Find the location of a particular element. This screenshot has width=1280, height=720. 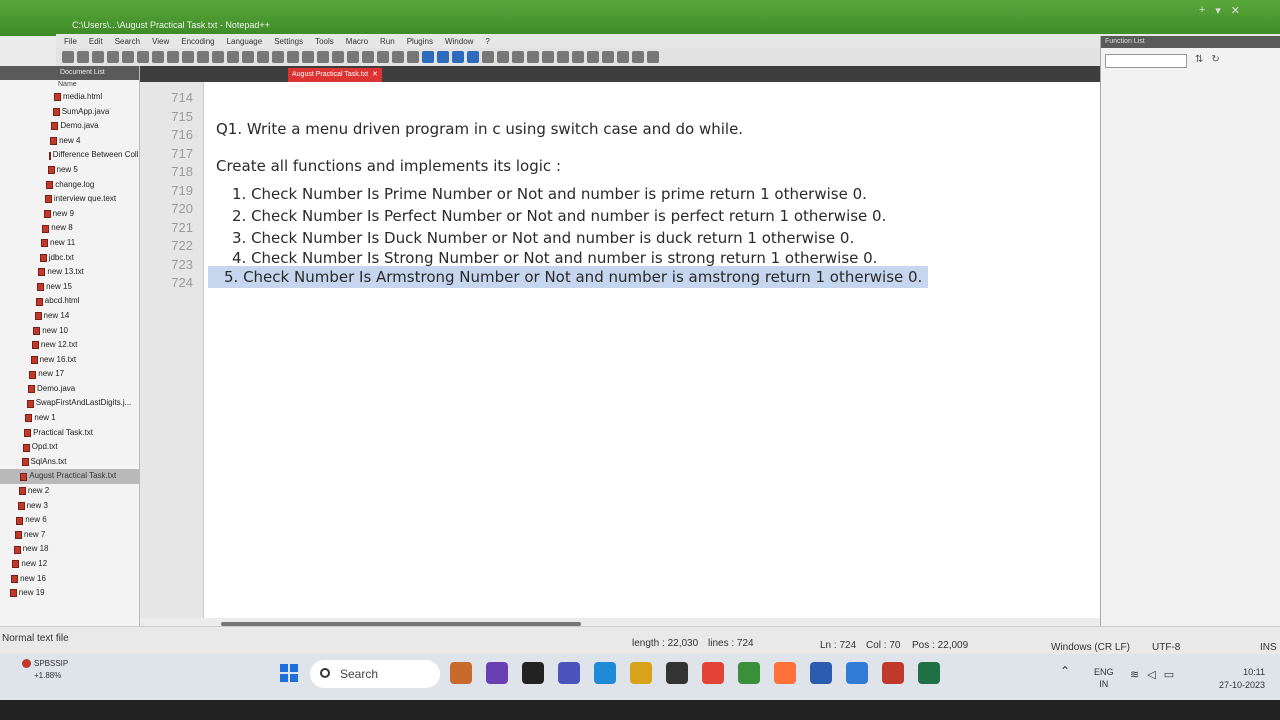

file-list-item: new 18 is located at coordinates (69, 549).